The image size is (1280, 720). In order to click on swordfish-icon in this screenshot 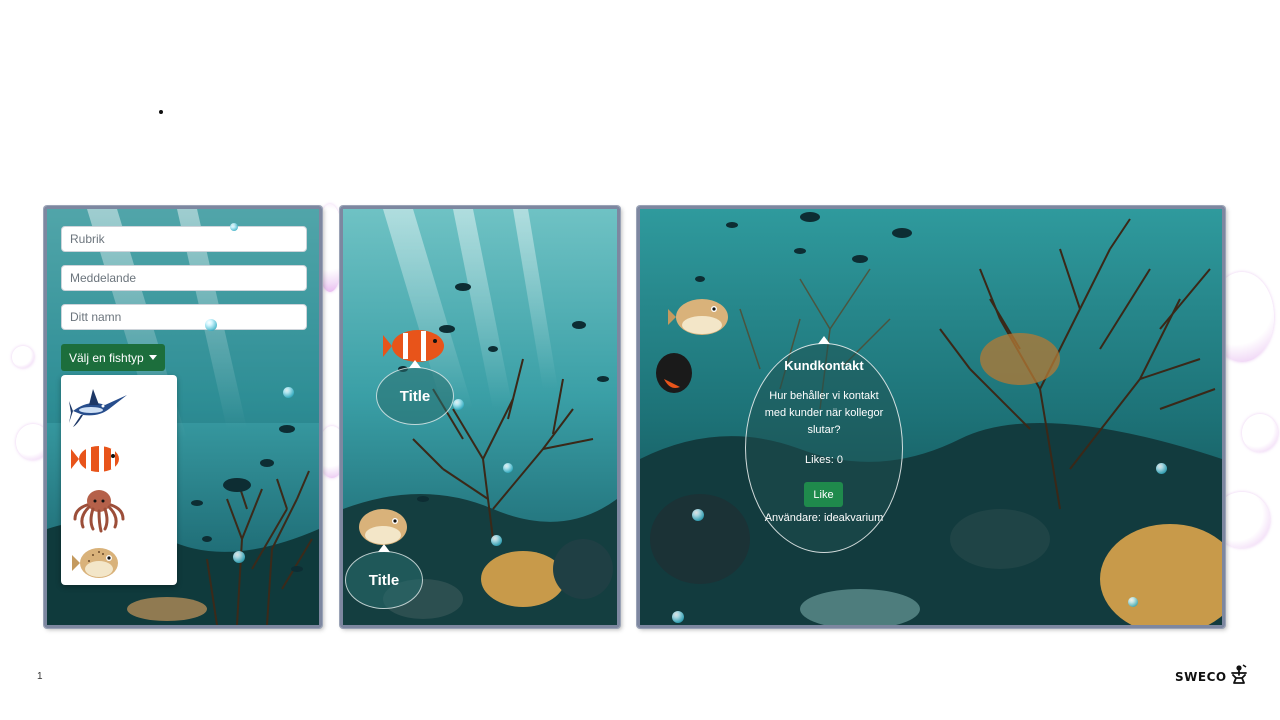, I will do `click(99, 406)`.